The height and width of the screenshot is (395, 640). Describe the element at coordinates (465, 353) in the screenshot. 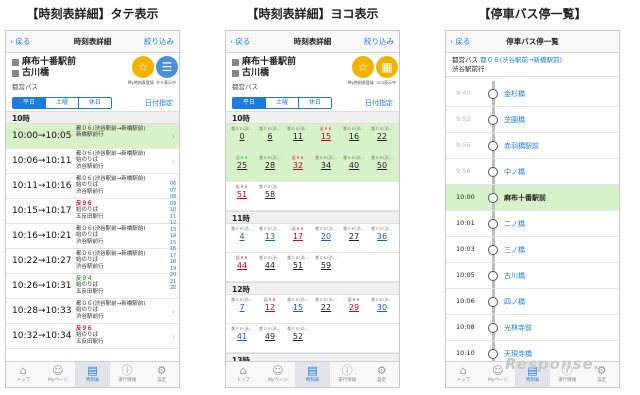

I see `stop-time: 10:10` at that location.